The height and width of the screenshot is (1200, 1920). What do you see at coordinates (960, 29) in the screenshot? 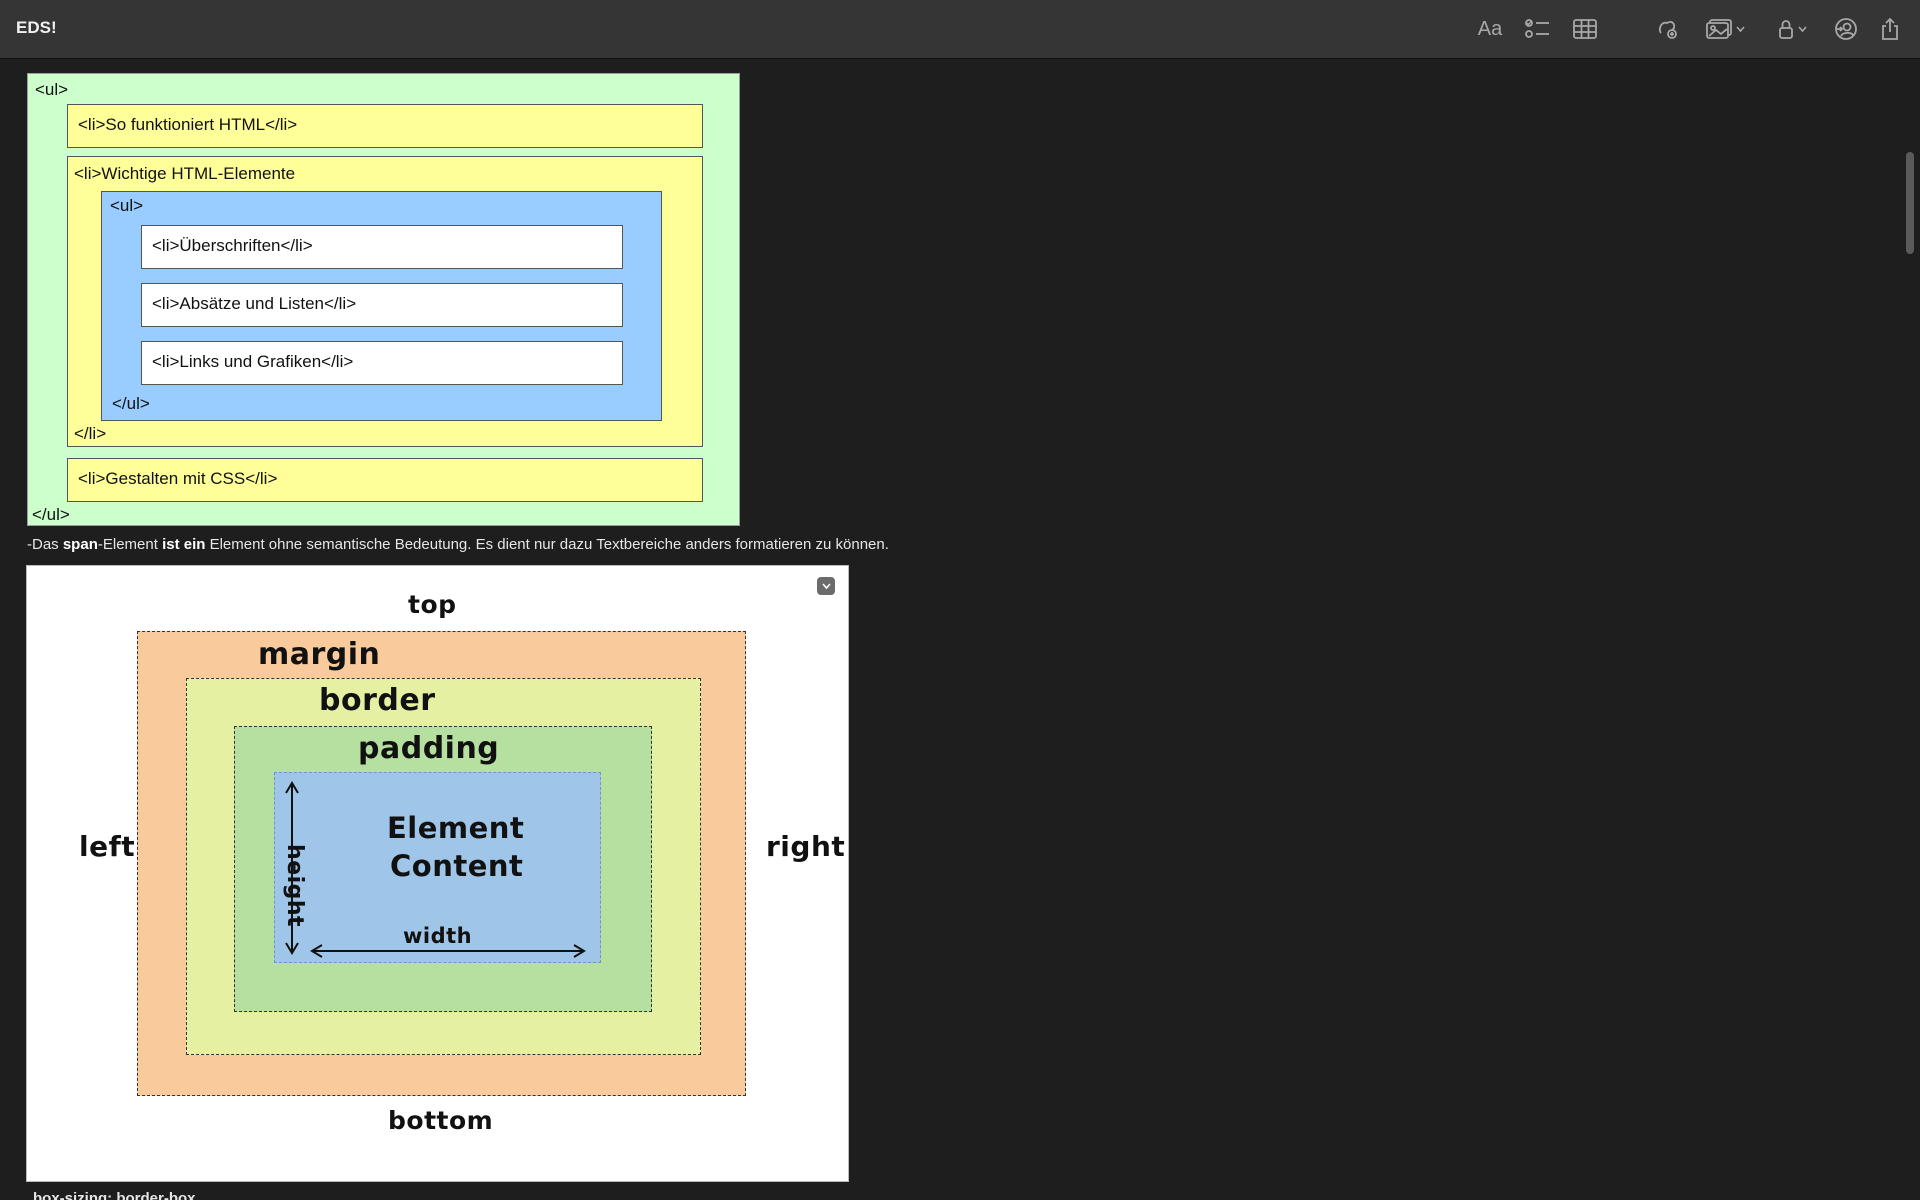
I see `toolbar: EDS! Aa` at bounding box center [960, 29].